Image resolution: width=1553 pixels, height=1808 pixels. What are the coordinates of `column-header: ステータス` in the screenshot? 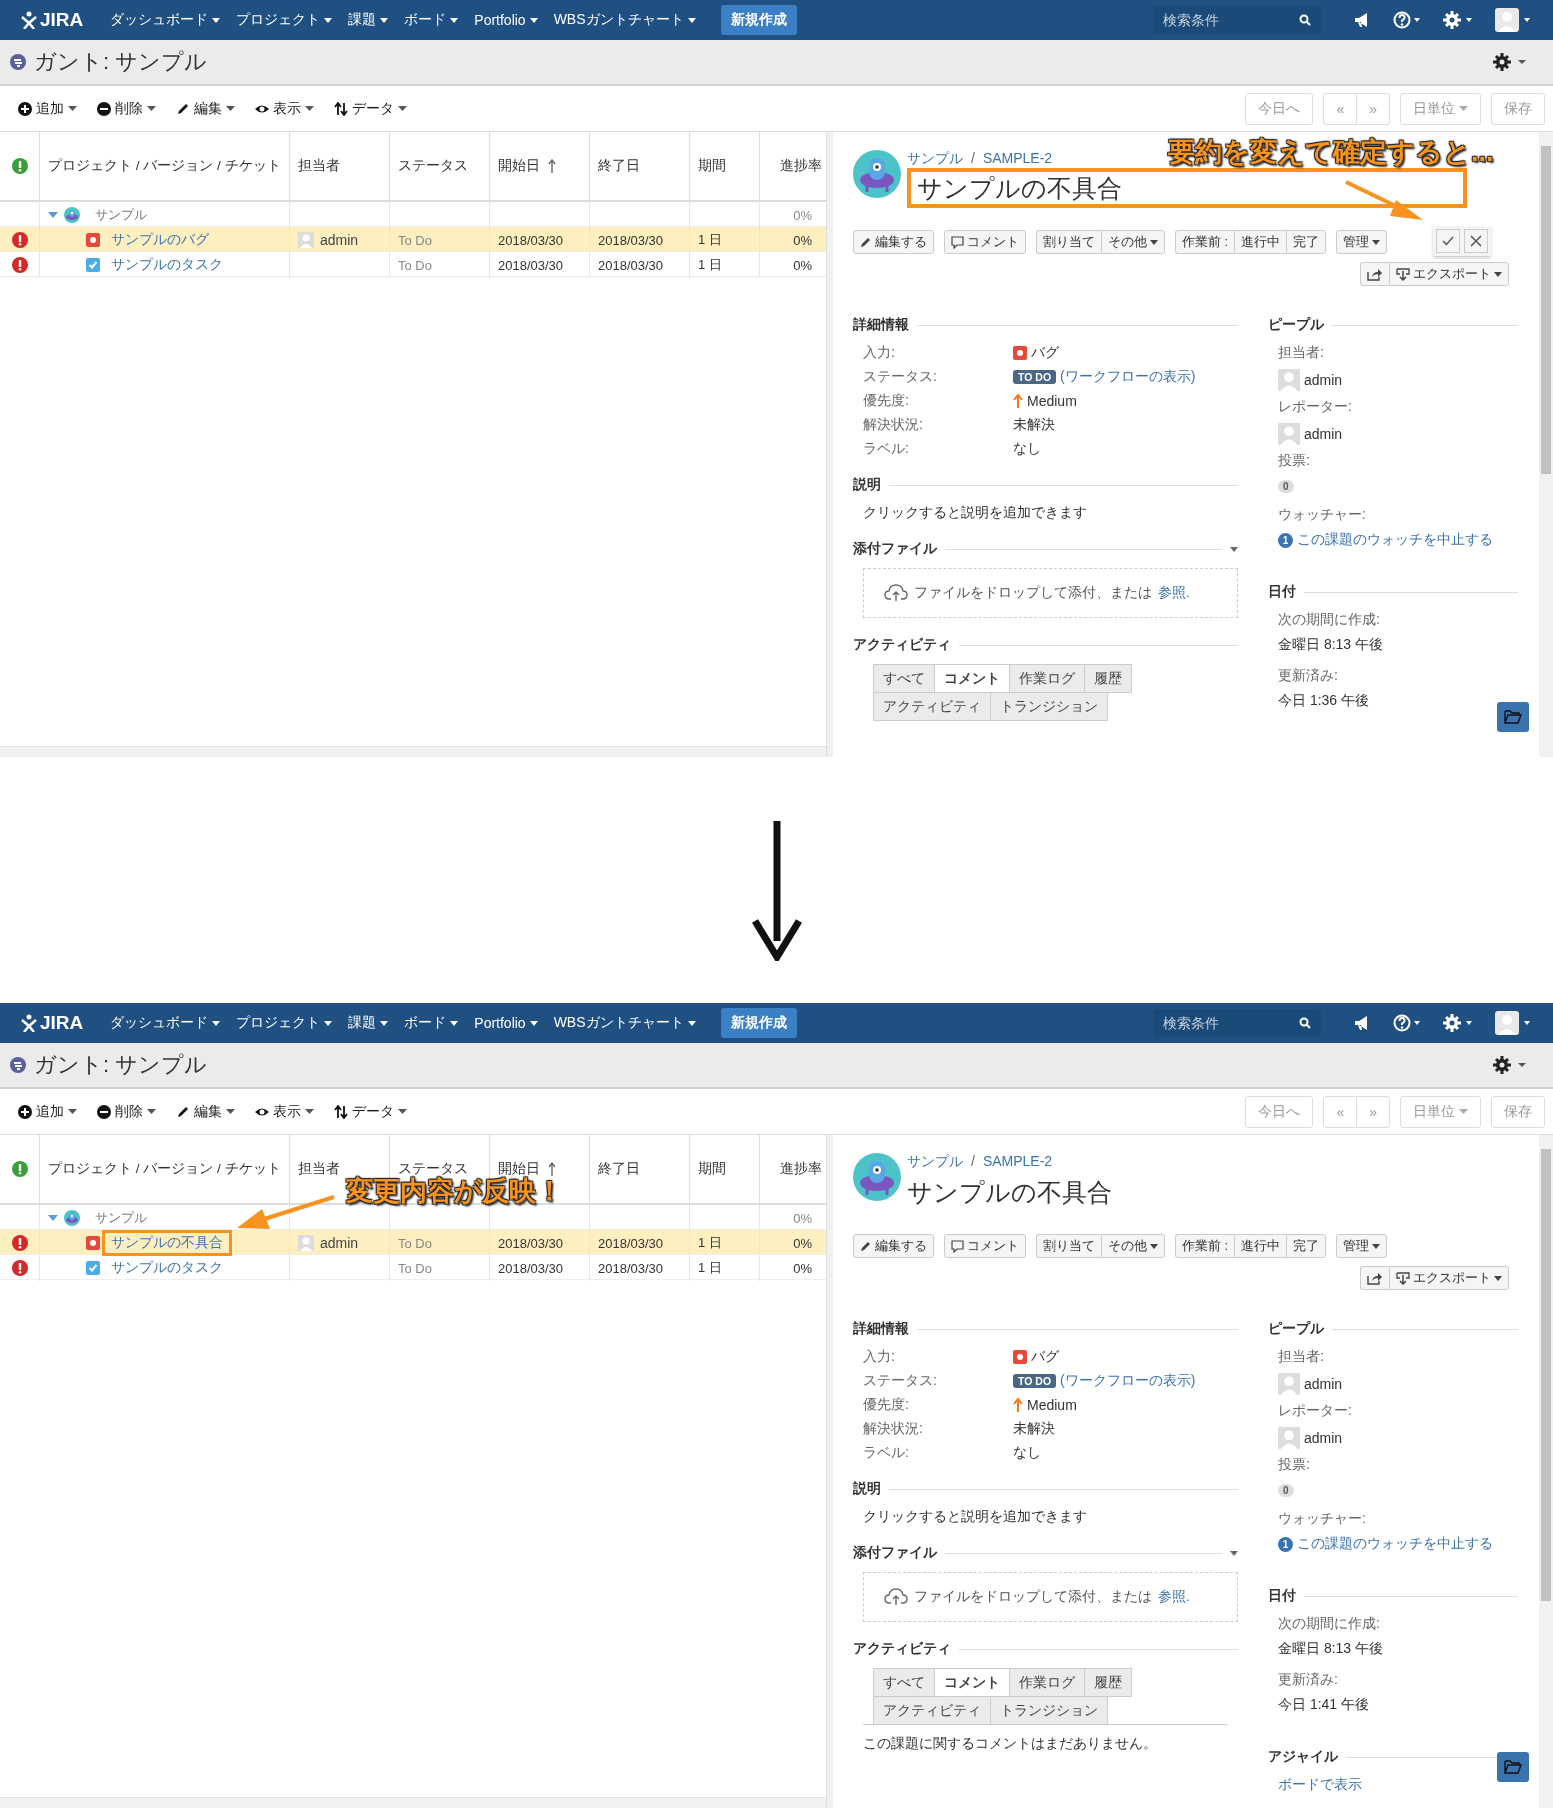 It's located at (433, 166).